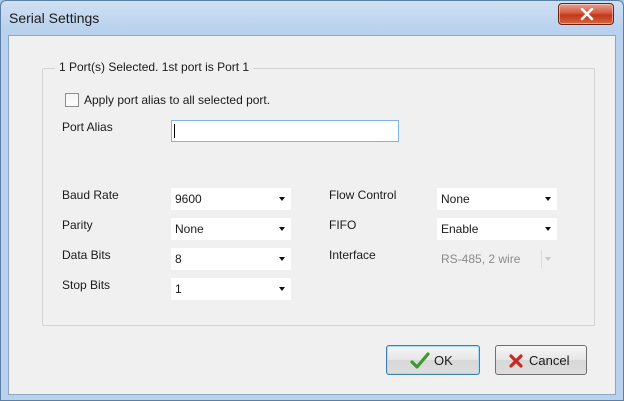  I want to click on data-bits-select: 8, so click(231, 259).